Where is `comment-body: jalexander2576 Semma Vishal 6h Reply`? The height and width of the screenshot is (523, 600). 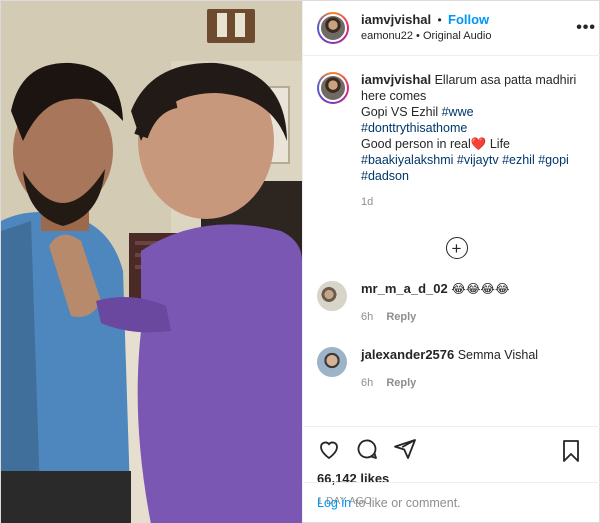 comment-body: jalexander2576 Semma Vishal 6h Reply is located at coordinates (449, 369).